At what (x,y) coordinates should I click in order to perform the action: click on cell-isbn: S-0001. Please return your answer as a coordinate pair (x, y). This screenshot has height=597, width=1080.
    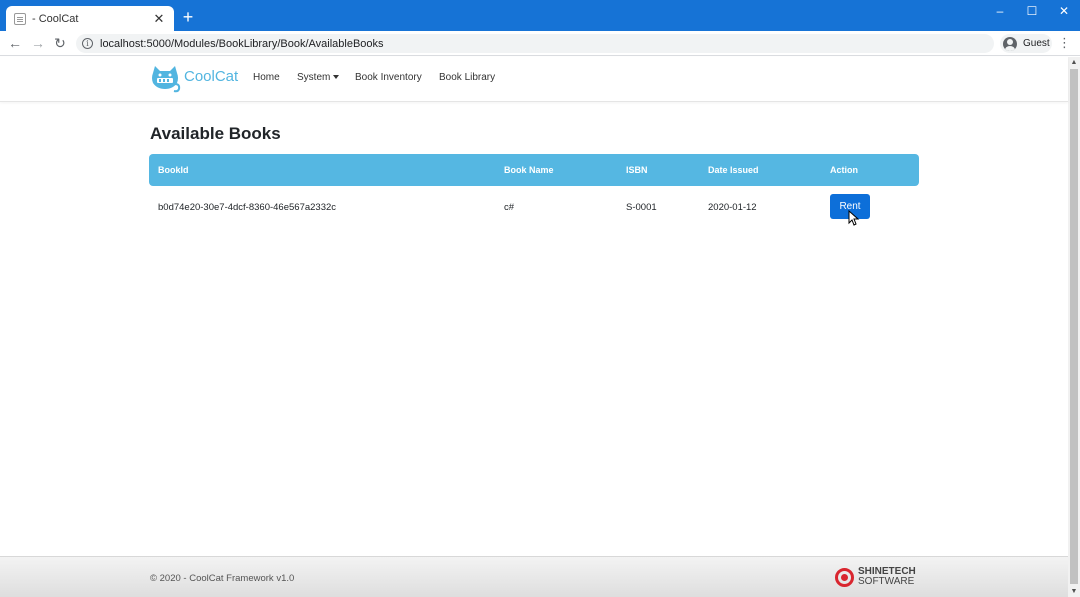
    Looking at the image, I should click on (641, 207).